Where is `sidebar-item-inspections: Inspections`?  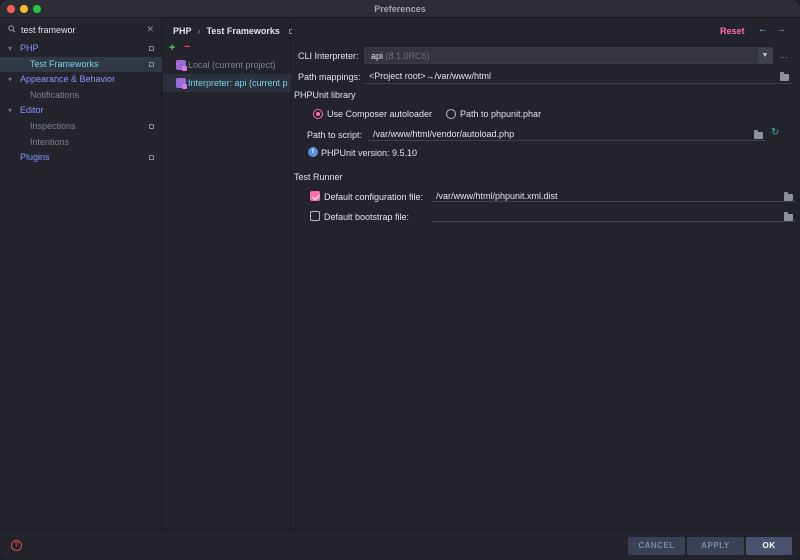 sidebar-item-inspections: Inspections is located at coordinates (81, 127).